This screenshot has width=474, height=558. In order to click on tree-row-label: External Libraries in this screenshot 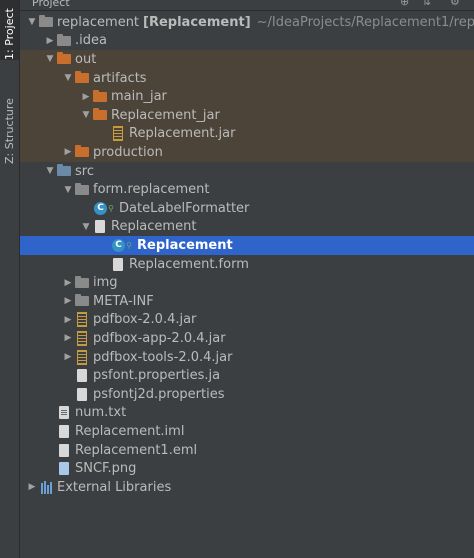, I will do `click(114, 487)`.